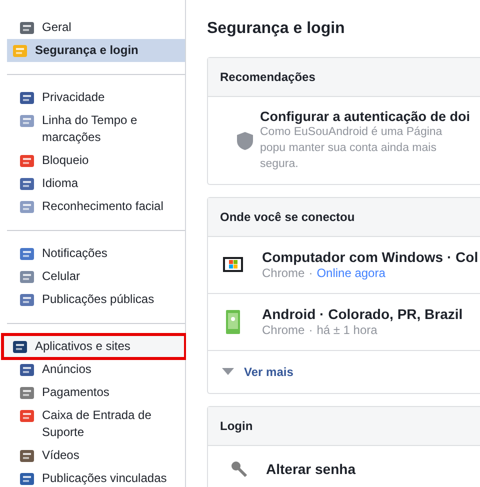  I want to click on recommendation-description: Como EuSouAndroid é uma Página popu manter sua conta ainda mais segura., so click(352, 148).